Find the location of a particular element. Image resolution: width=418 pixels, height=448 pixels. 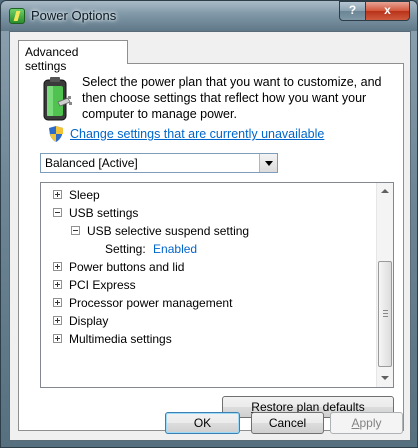

tree-item-display: Display is located at coordinates (80, 322).